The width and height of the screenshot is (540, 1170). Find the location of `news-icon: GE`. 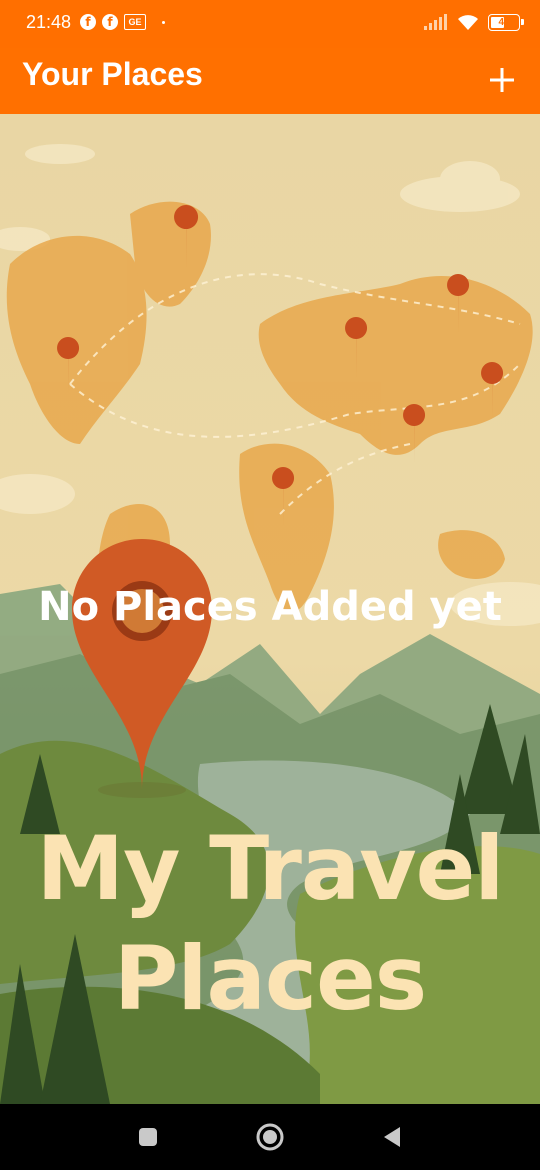

news-icon: GE is located at coordinates (135, 22).